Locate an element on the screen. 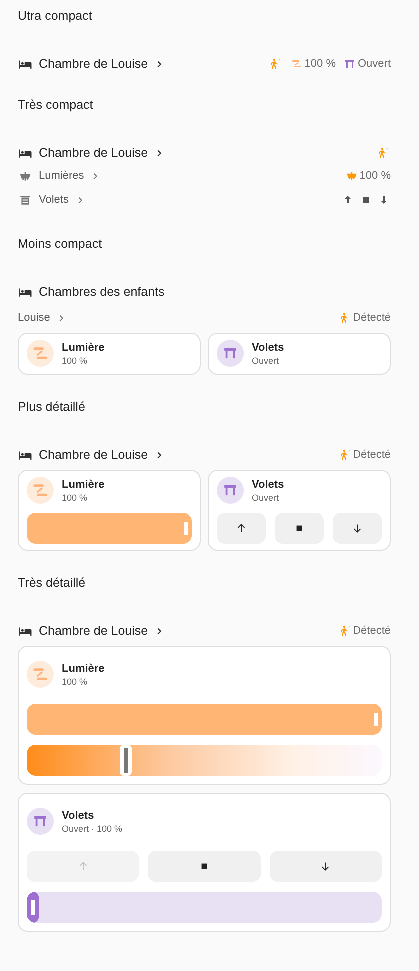 The image size is (419, 971). badge-text: 100 % is located at coordinates (320, 64).